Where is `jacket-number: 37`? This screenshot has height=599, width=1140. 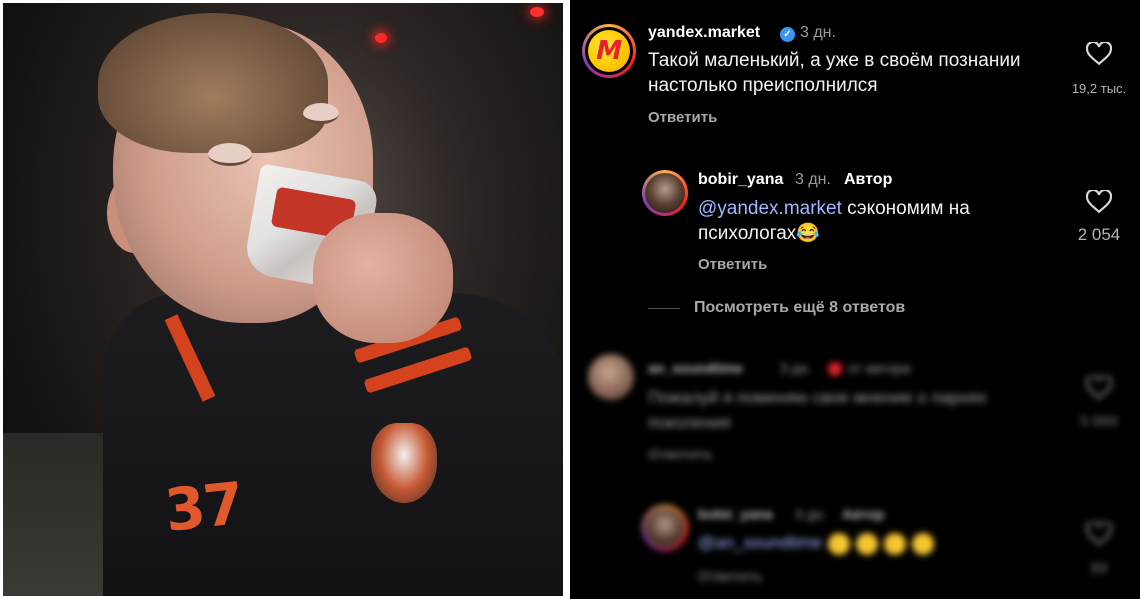
jacket-number: 37 is located at coordinates (203, 507).